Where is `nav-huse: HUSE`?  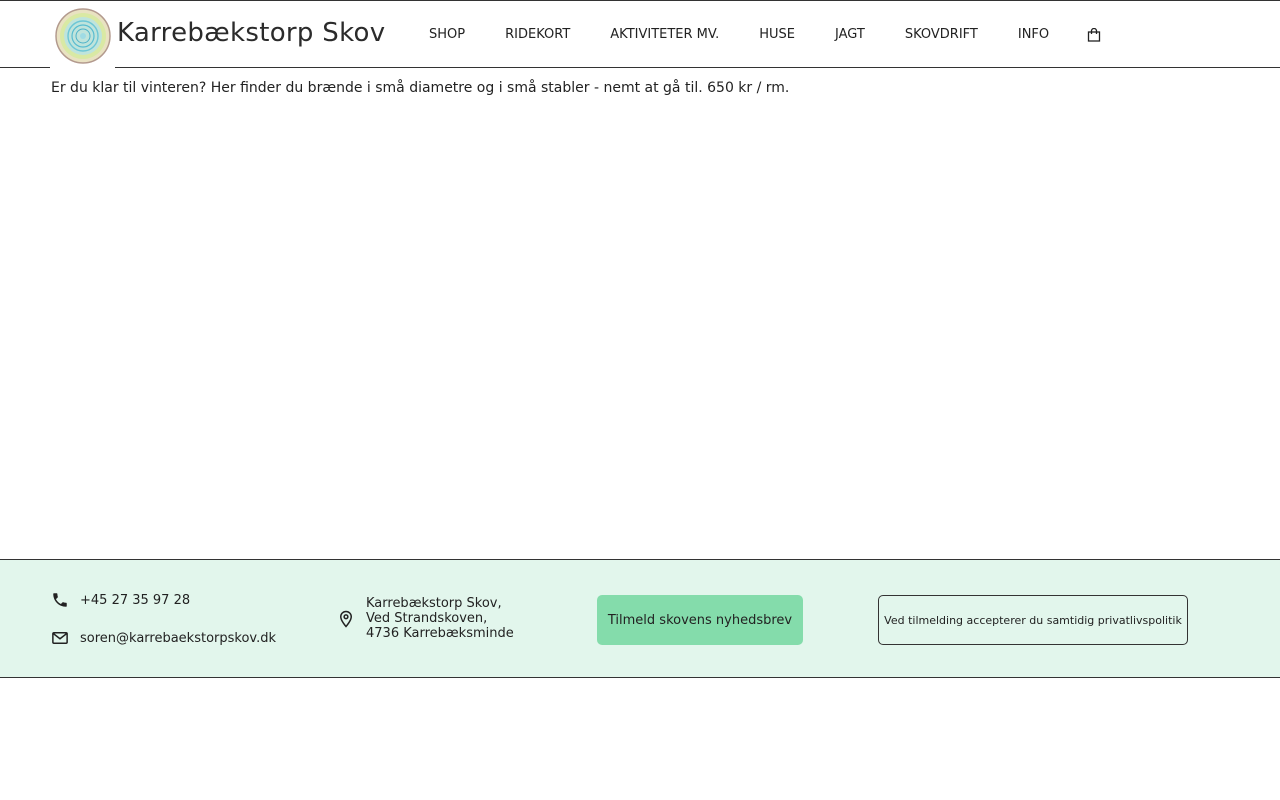
nav-huse: HUSE is located at coordinates (777, 35).